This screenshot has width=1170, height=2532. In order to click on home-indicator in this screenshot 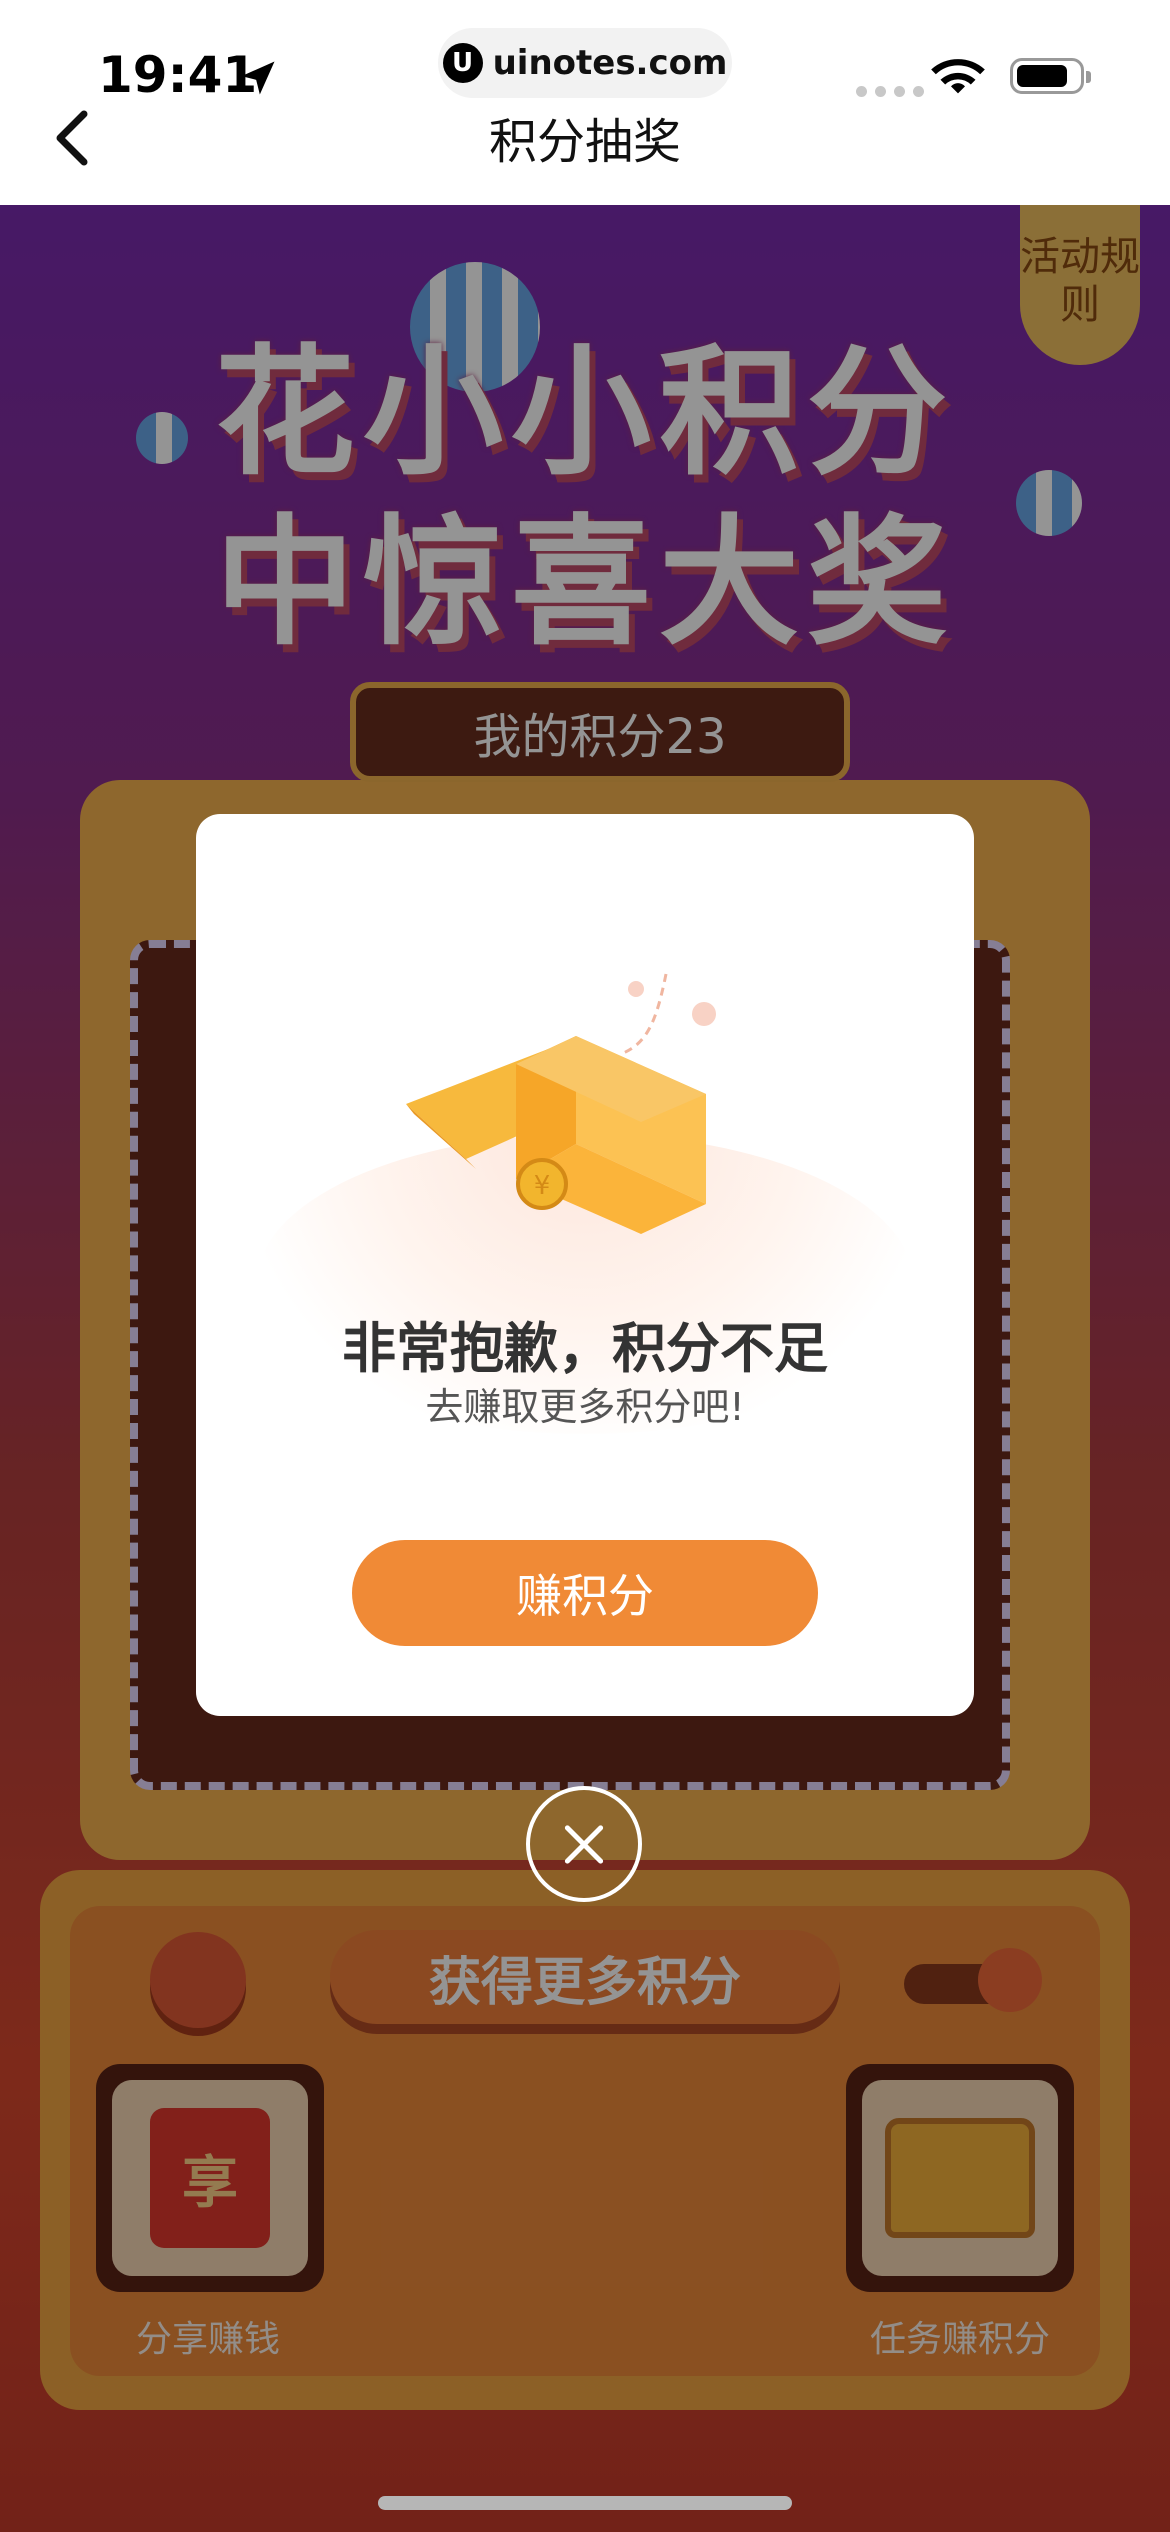, I will do `click(585, 2503)`.